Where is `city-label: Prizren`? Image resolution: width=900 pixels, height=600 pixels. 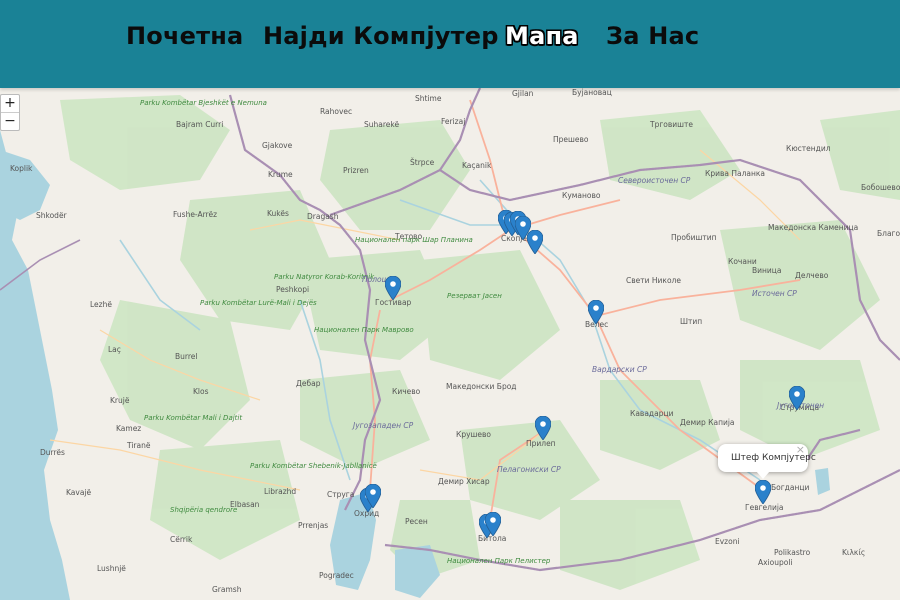 city-label: Prizren is located at coordinates (356, 170).